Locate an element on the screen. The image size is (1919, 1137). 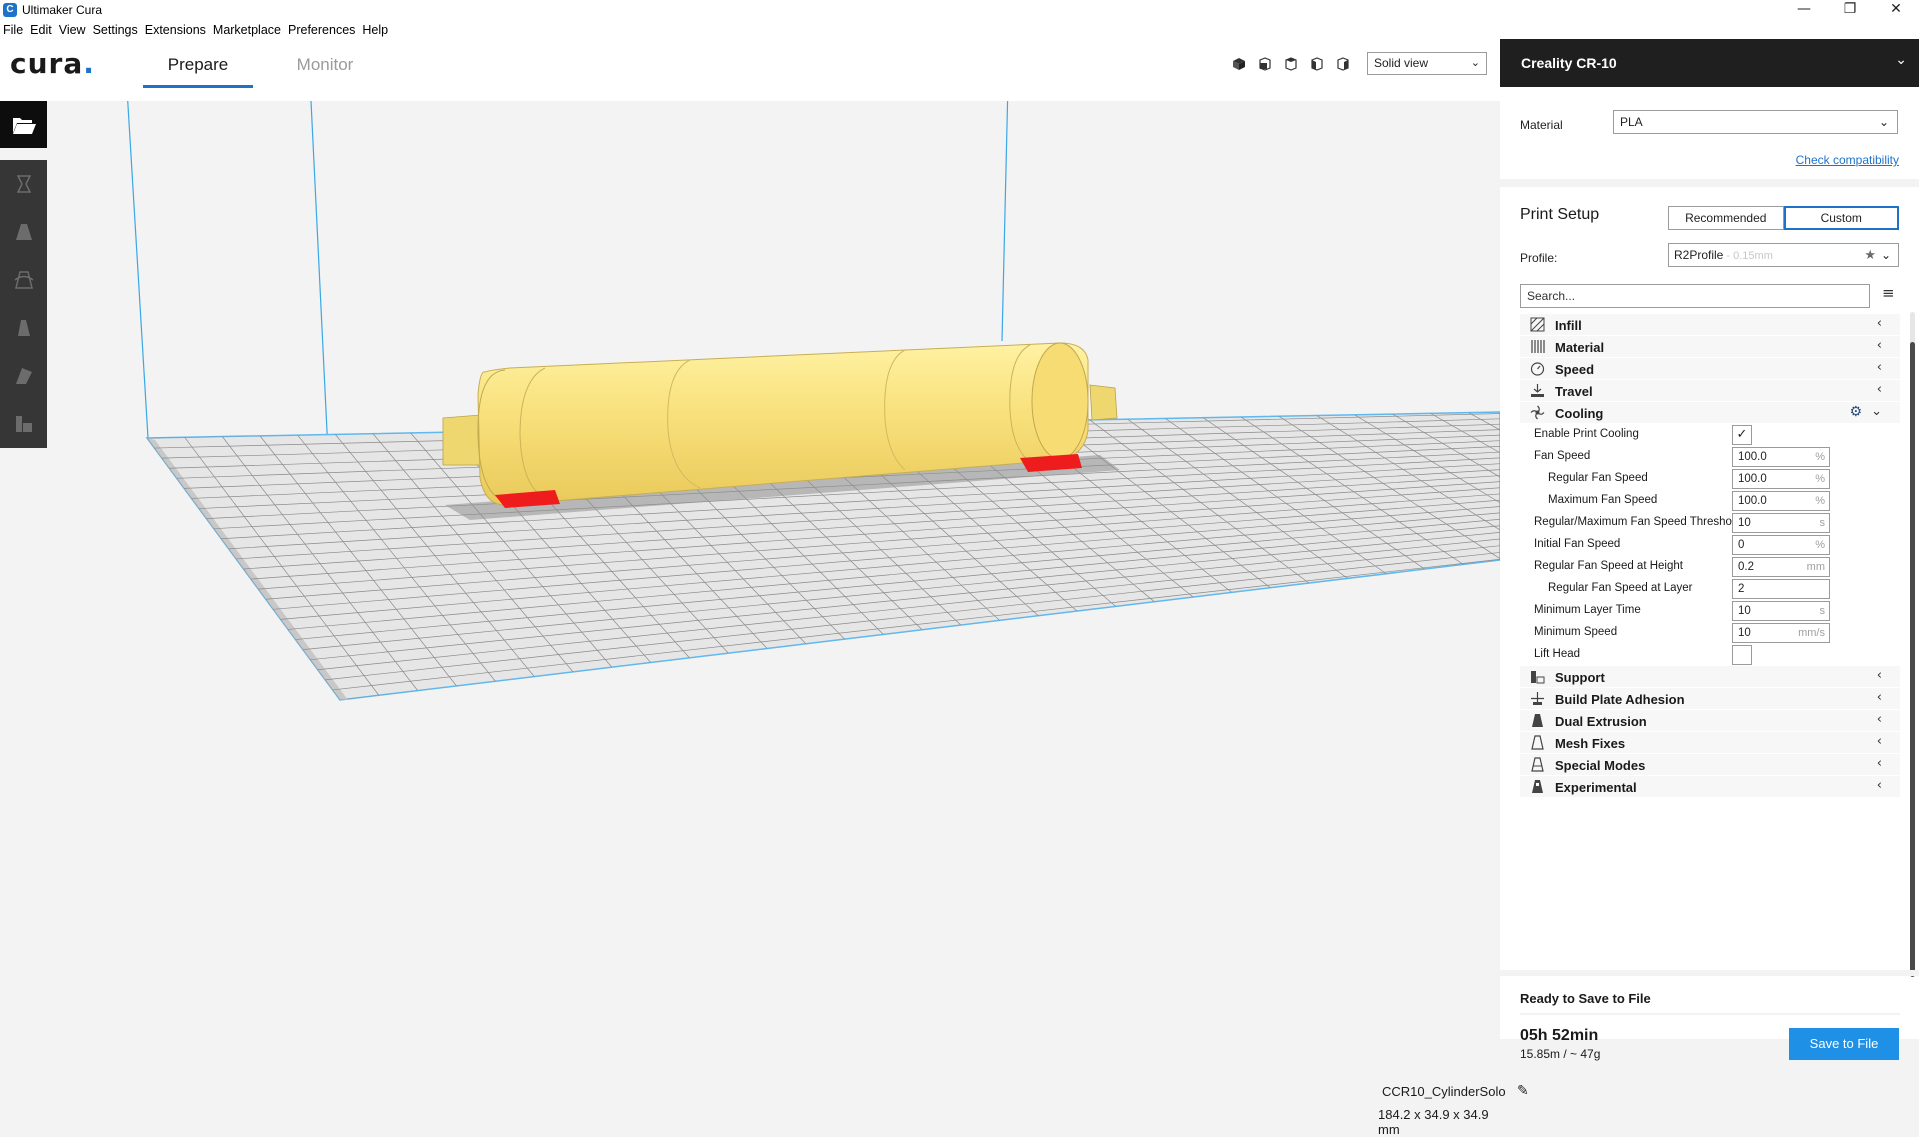
folder-open-icon is located at coordinates (24, 125).